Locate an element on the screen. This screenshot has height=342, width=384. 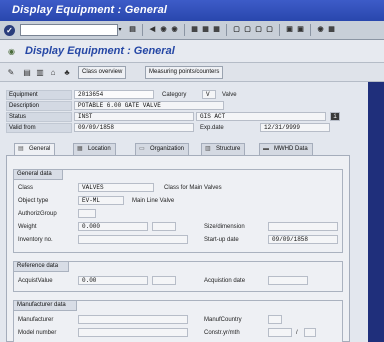
hierarchy-icon: ♣ is located at coordinates (67, 72).